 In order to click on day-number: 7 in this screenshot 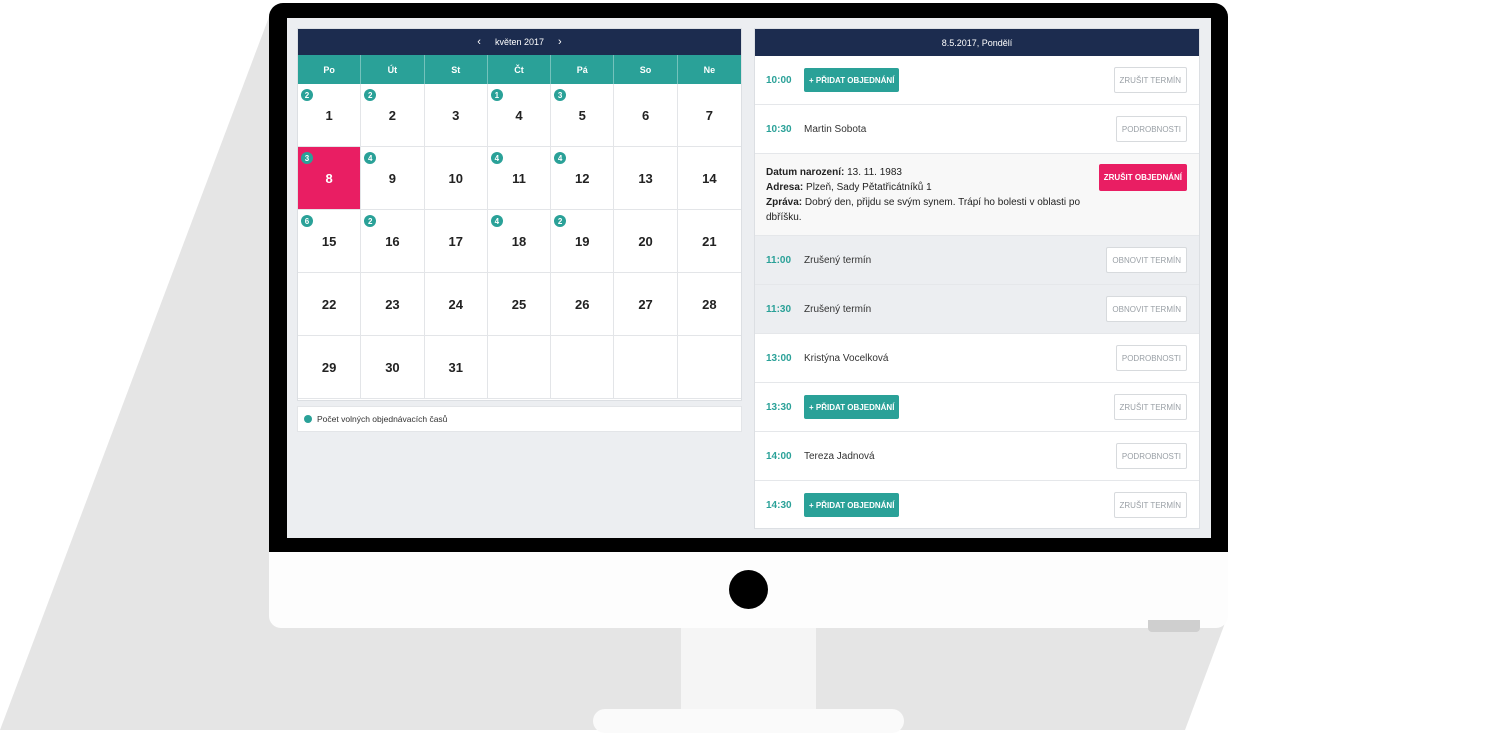, I will do `click(709, 115)`.